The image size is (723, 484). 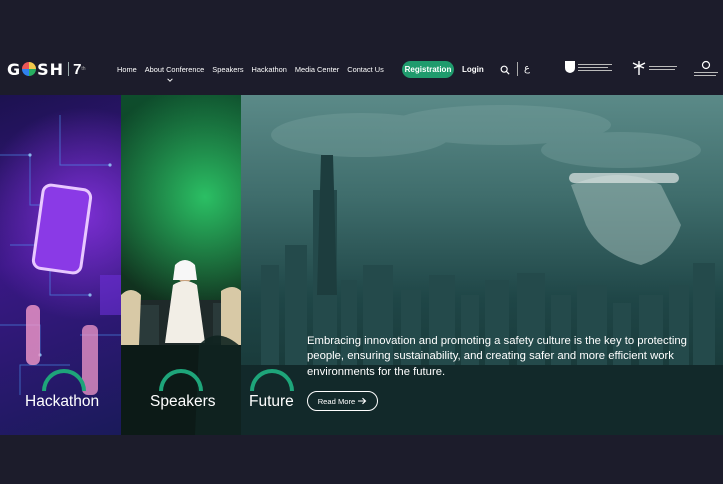 I want to click on logo-text-sh: SH, so click(x=51, y=69).